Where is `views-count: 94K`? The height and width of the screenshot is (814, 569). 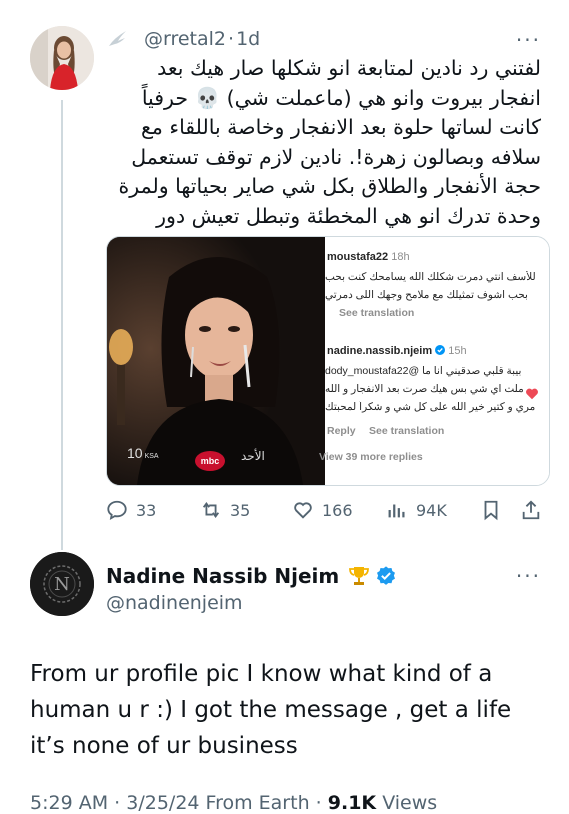 views-count: 94K is located at coordinates (431, 510).